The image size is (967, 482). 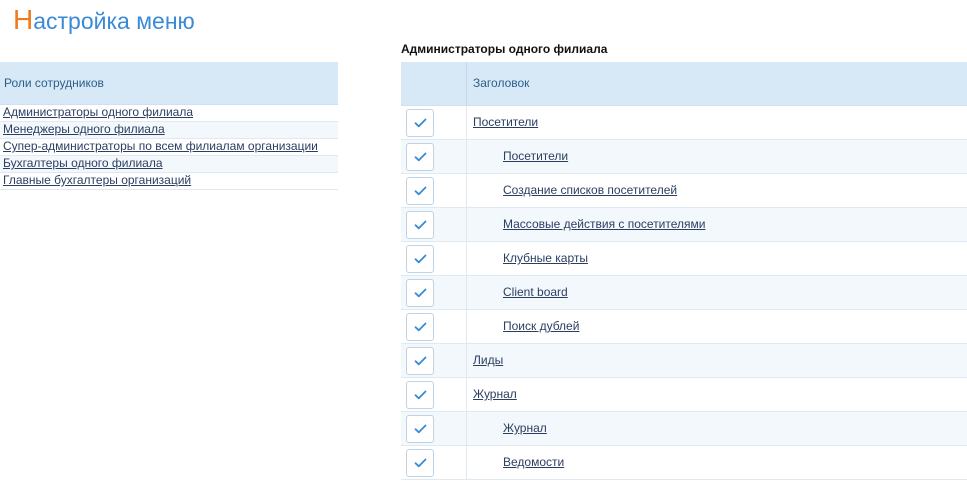 What do you see at coordinates (169, 164) in the screenshot?
I see `role-row: Бухгалтеры одного филиала` at bounding box center [169, 164].